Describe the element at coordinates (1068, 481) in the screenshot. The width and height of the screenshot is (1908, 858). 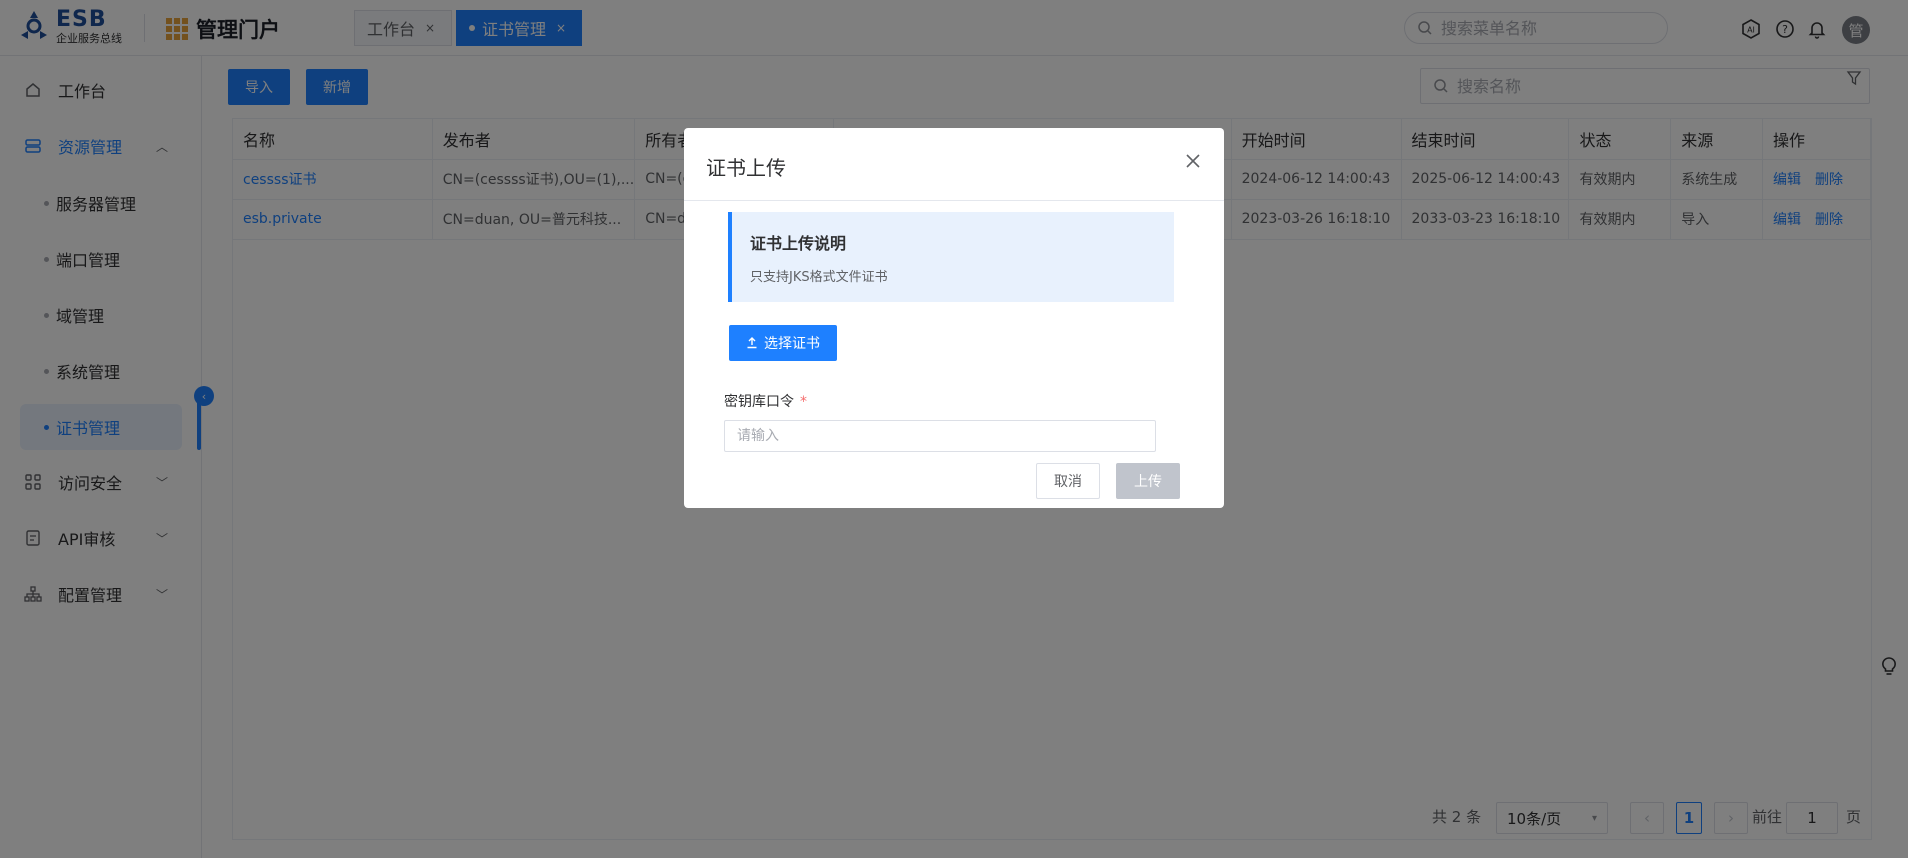
I see `cancel-button: 取消` at that location.